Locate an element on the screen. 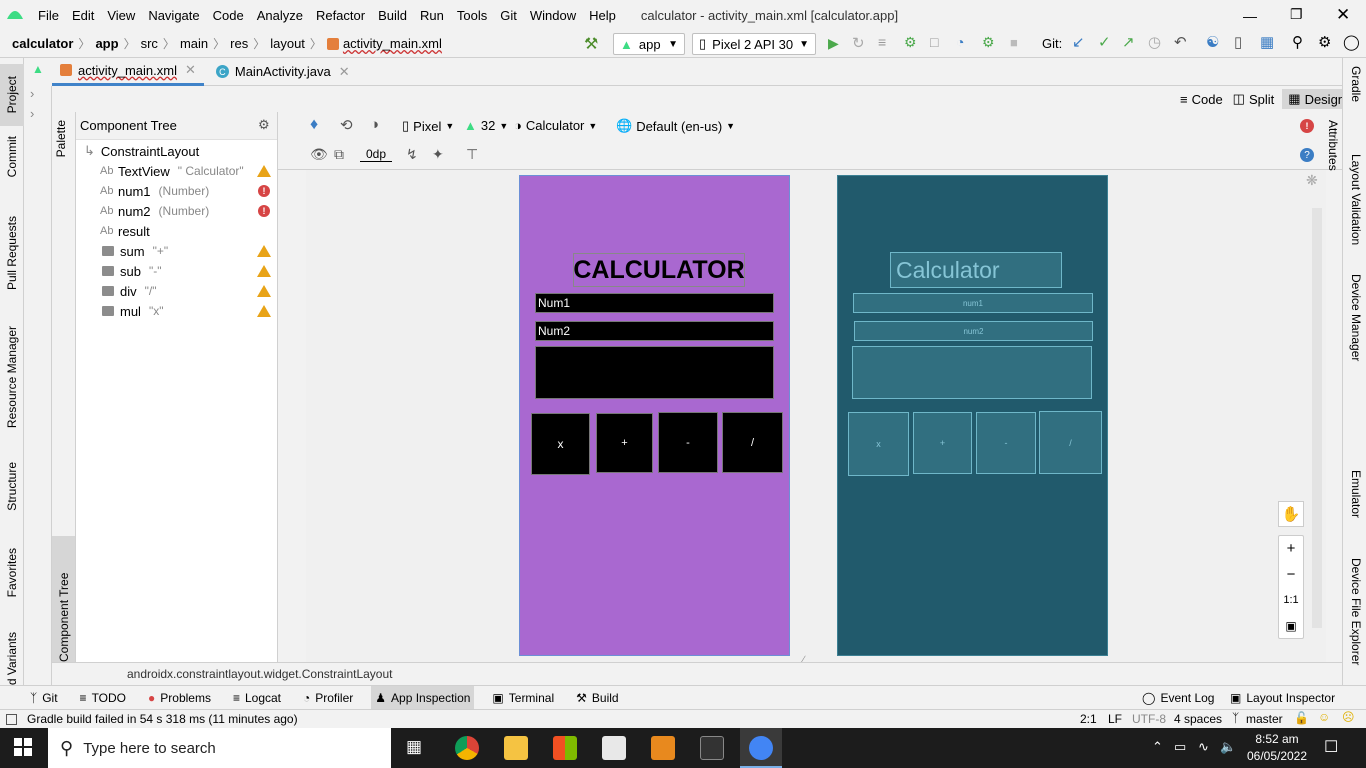 This screenshot has height=768, width=1366. line-separator: LF is located at coordinates (1115, 719).